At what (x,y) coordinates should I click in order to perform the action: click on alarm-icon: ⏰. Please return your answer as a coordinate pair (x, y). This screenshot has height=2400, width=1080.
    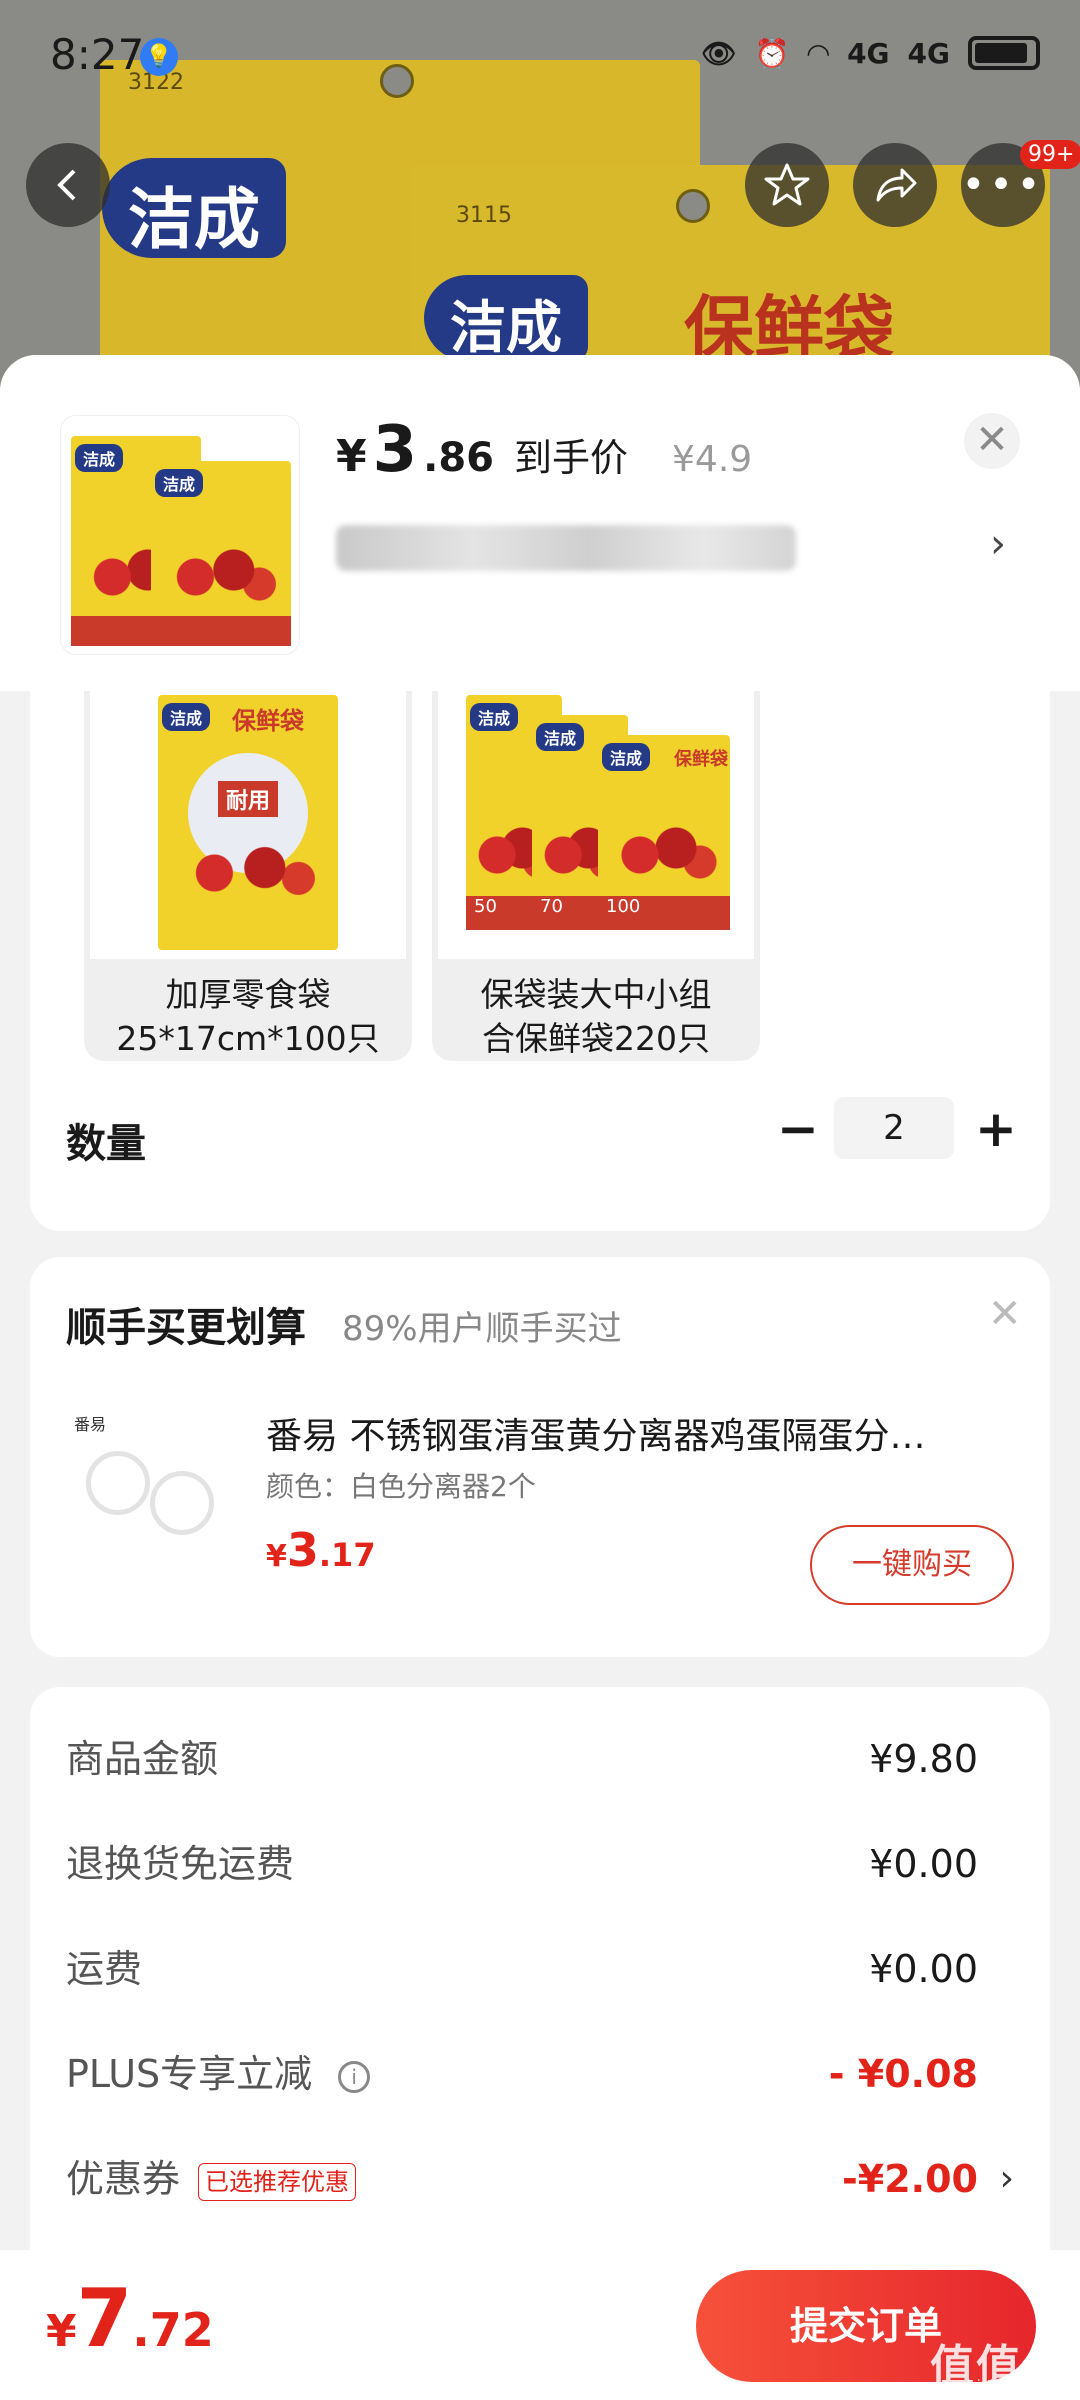
    Looking at the image, I should click on (772, 53).